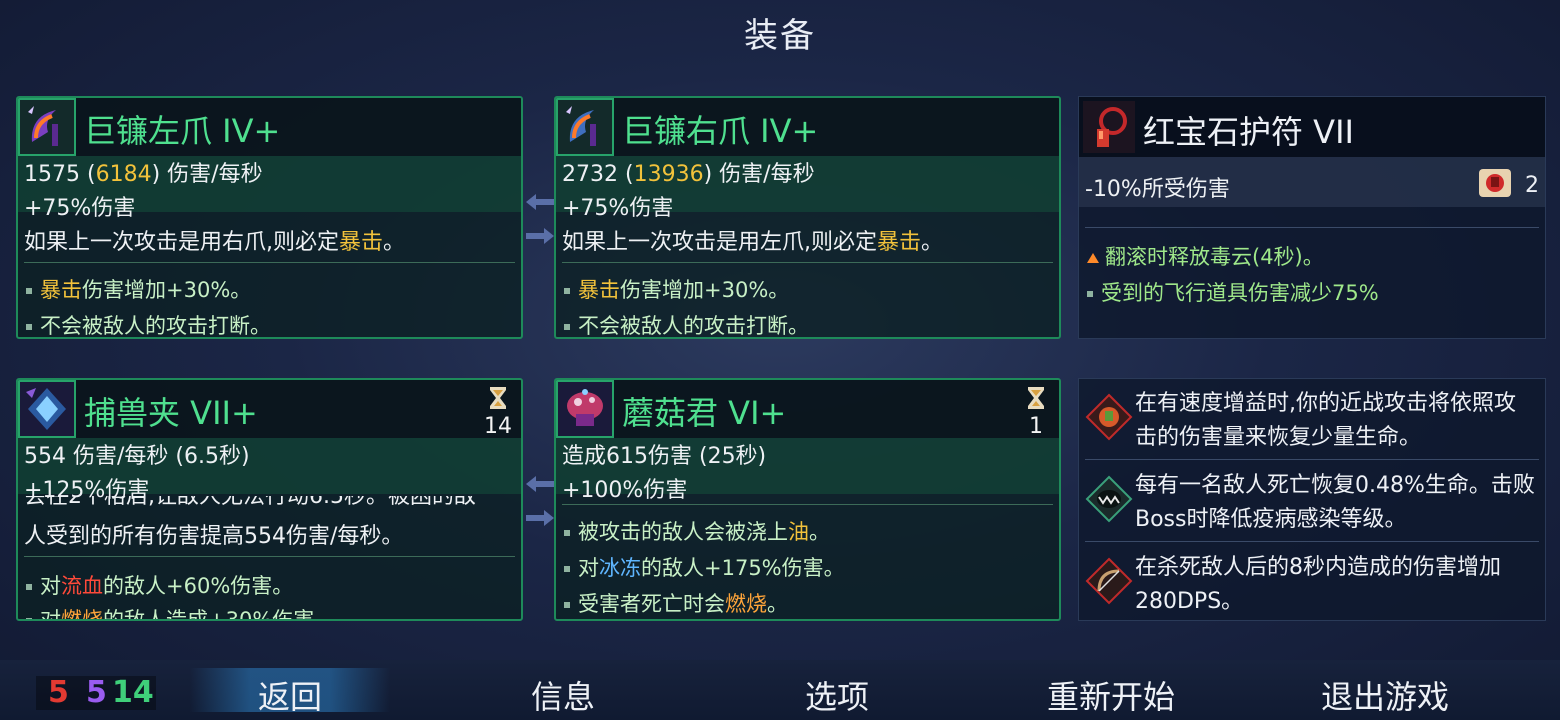  Describe the element at coordinates (1109, 499) in the screenshot. I see `fanged-mouth-icon` at that location.